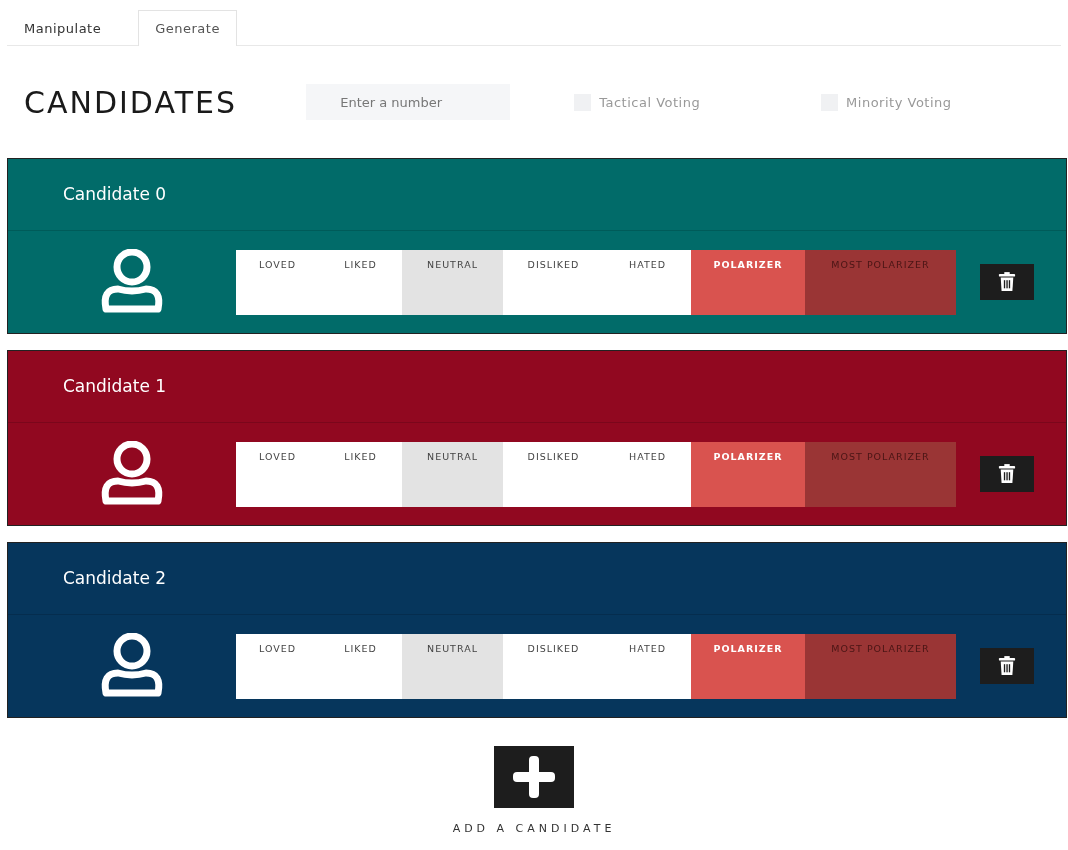 The width and height of the screenshot is (1068, 850). I want to click on candidate-name: Candidate 1, so click(537, 387).